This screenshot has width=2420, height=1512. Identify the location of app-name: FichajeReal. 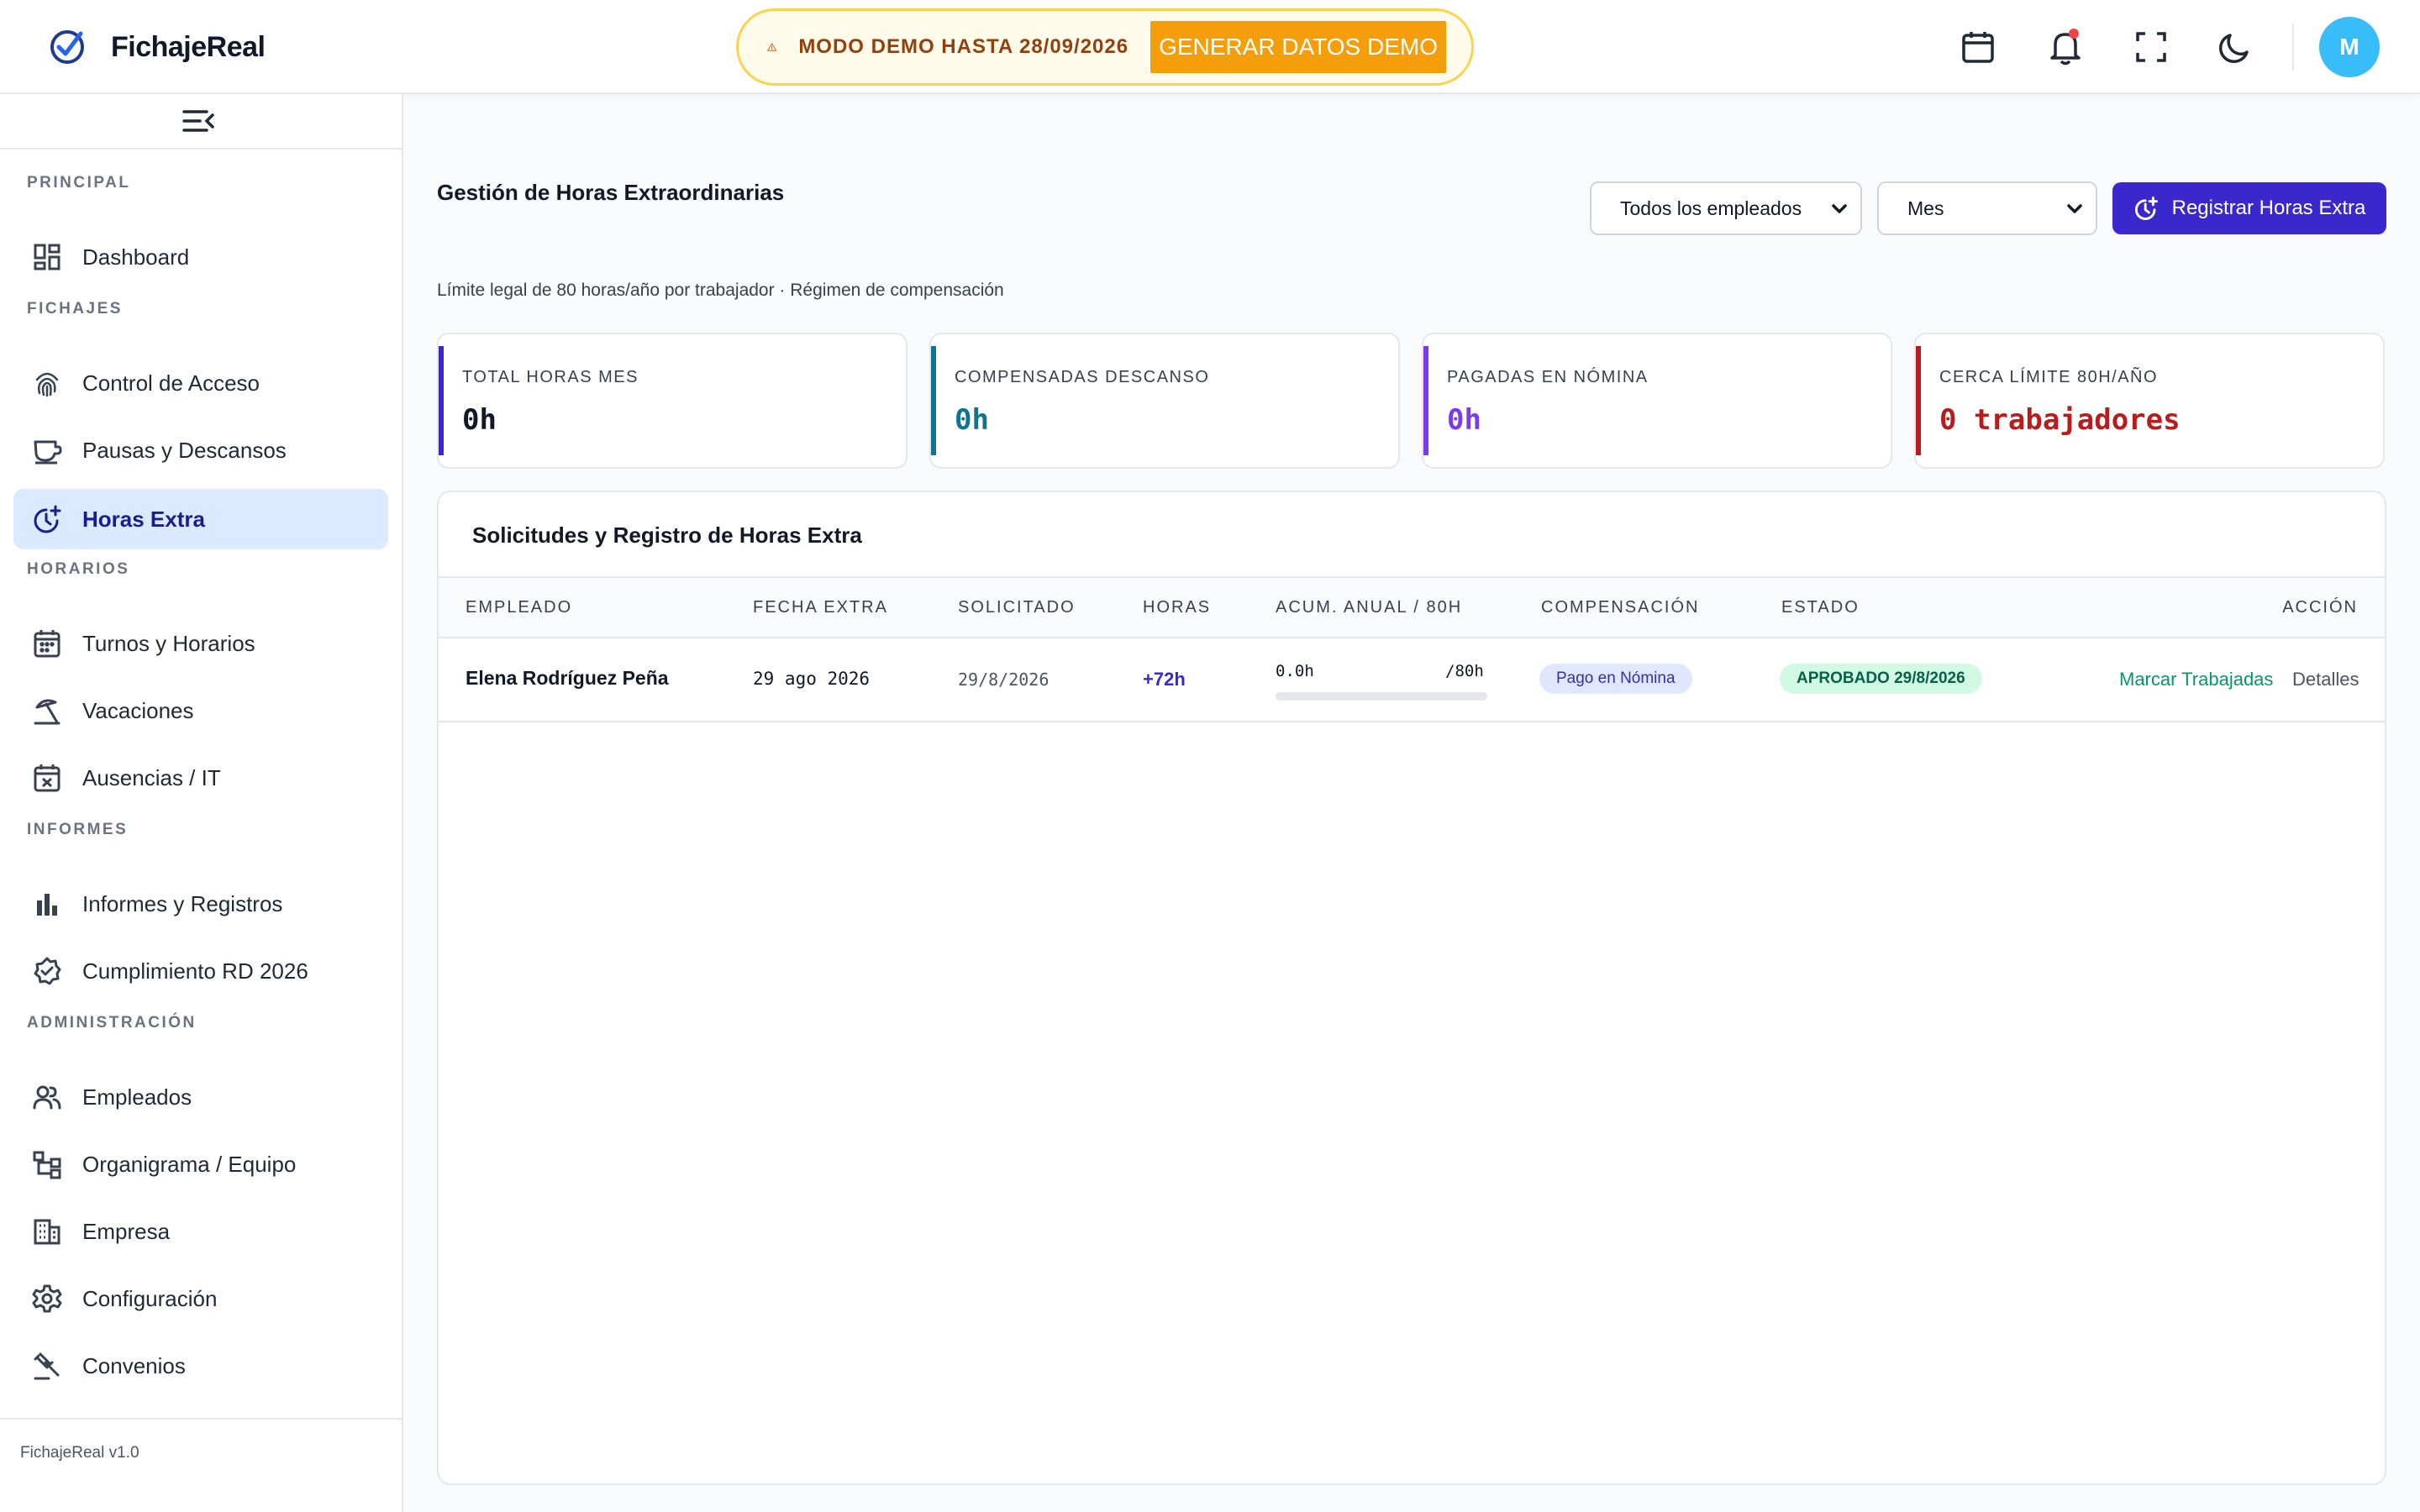
(188, 46).